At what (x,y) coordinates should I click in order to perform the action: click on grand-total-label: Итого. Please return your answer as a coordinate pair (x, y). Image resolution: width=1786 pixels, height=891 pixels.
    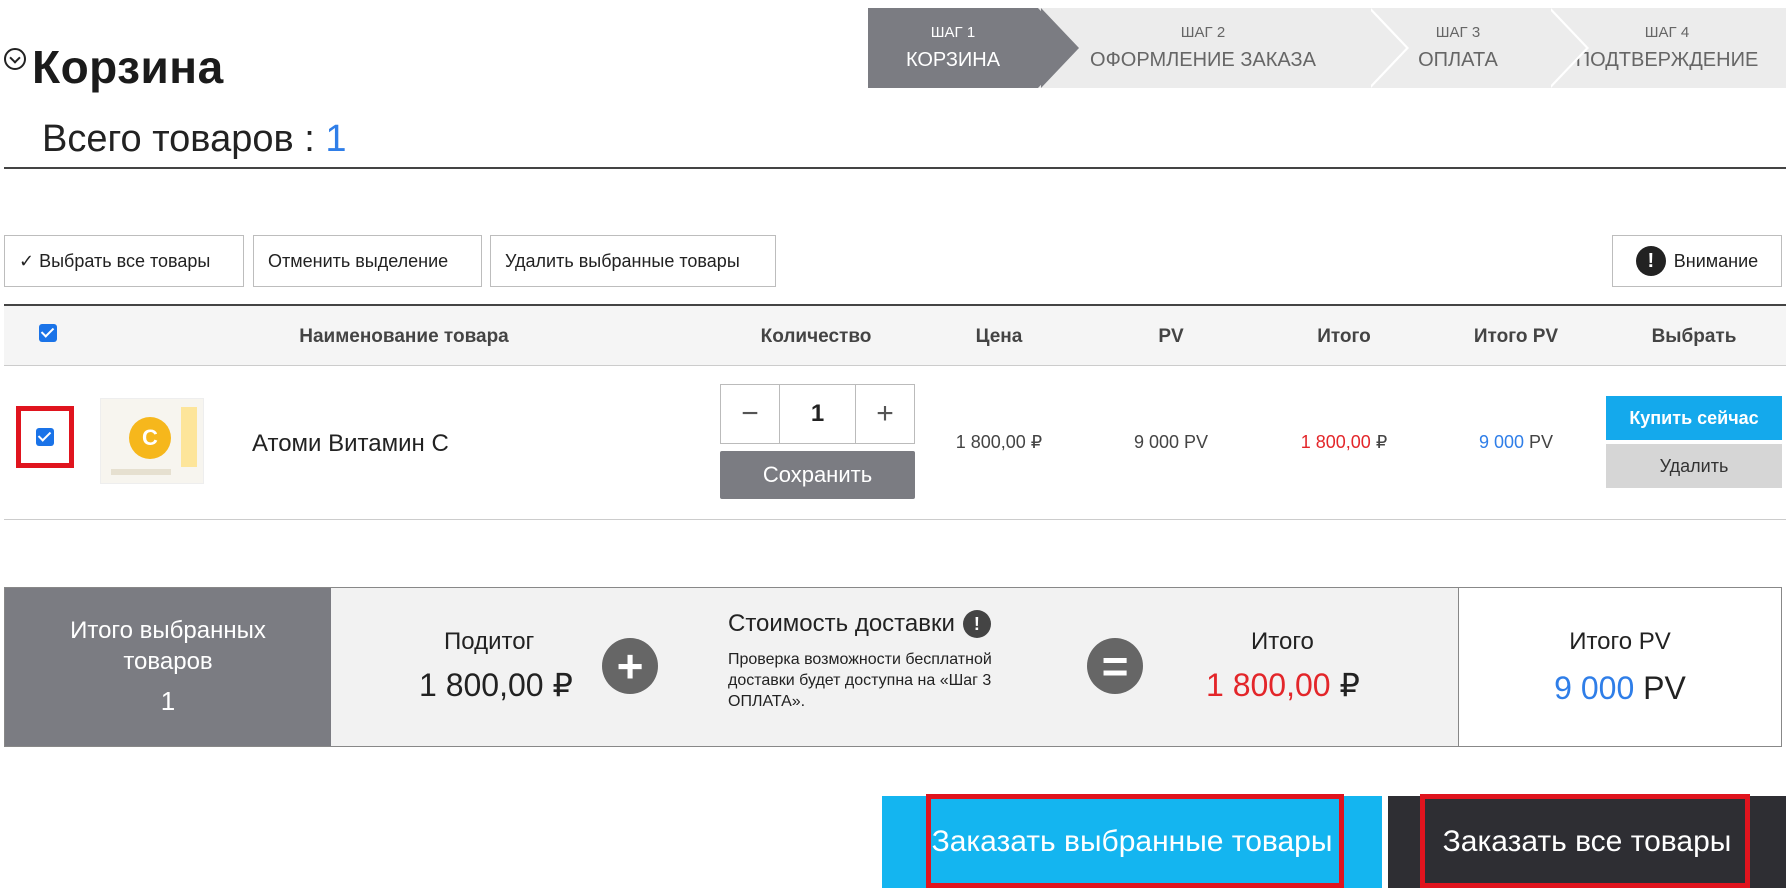
    Looking at the image, I should click on (1282, 641).